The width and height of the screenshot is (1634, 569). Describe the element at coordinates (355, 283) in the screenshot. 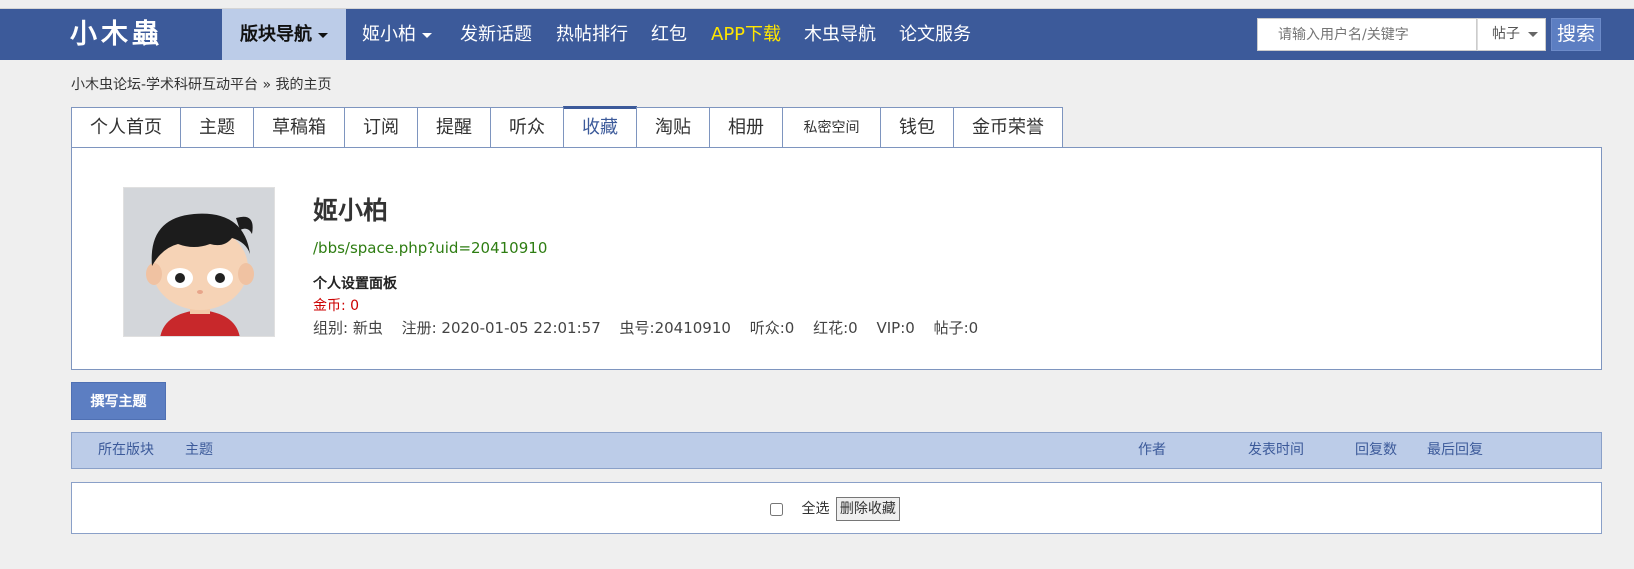

I see `settings-panel-link: 个人设置面板` at that location.